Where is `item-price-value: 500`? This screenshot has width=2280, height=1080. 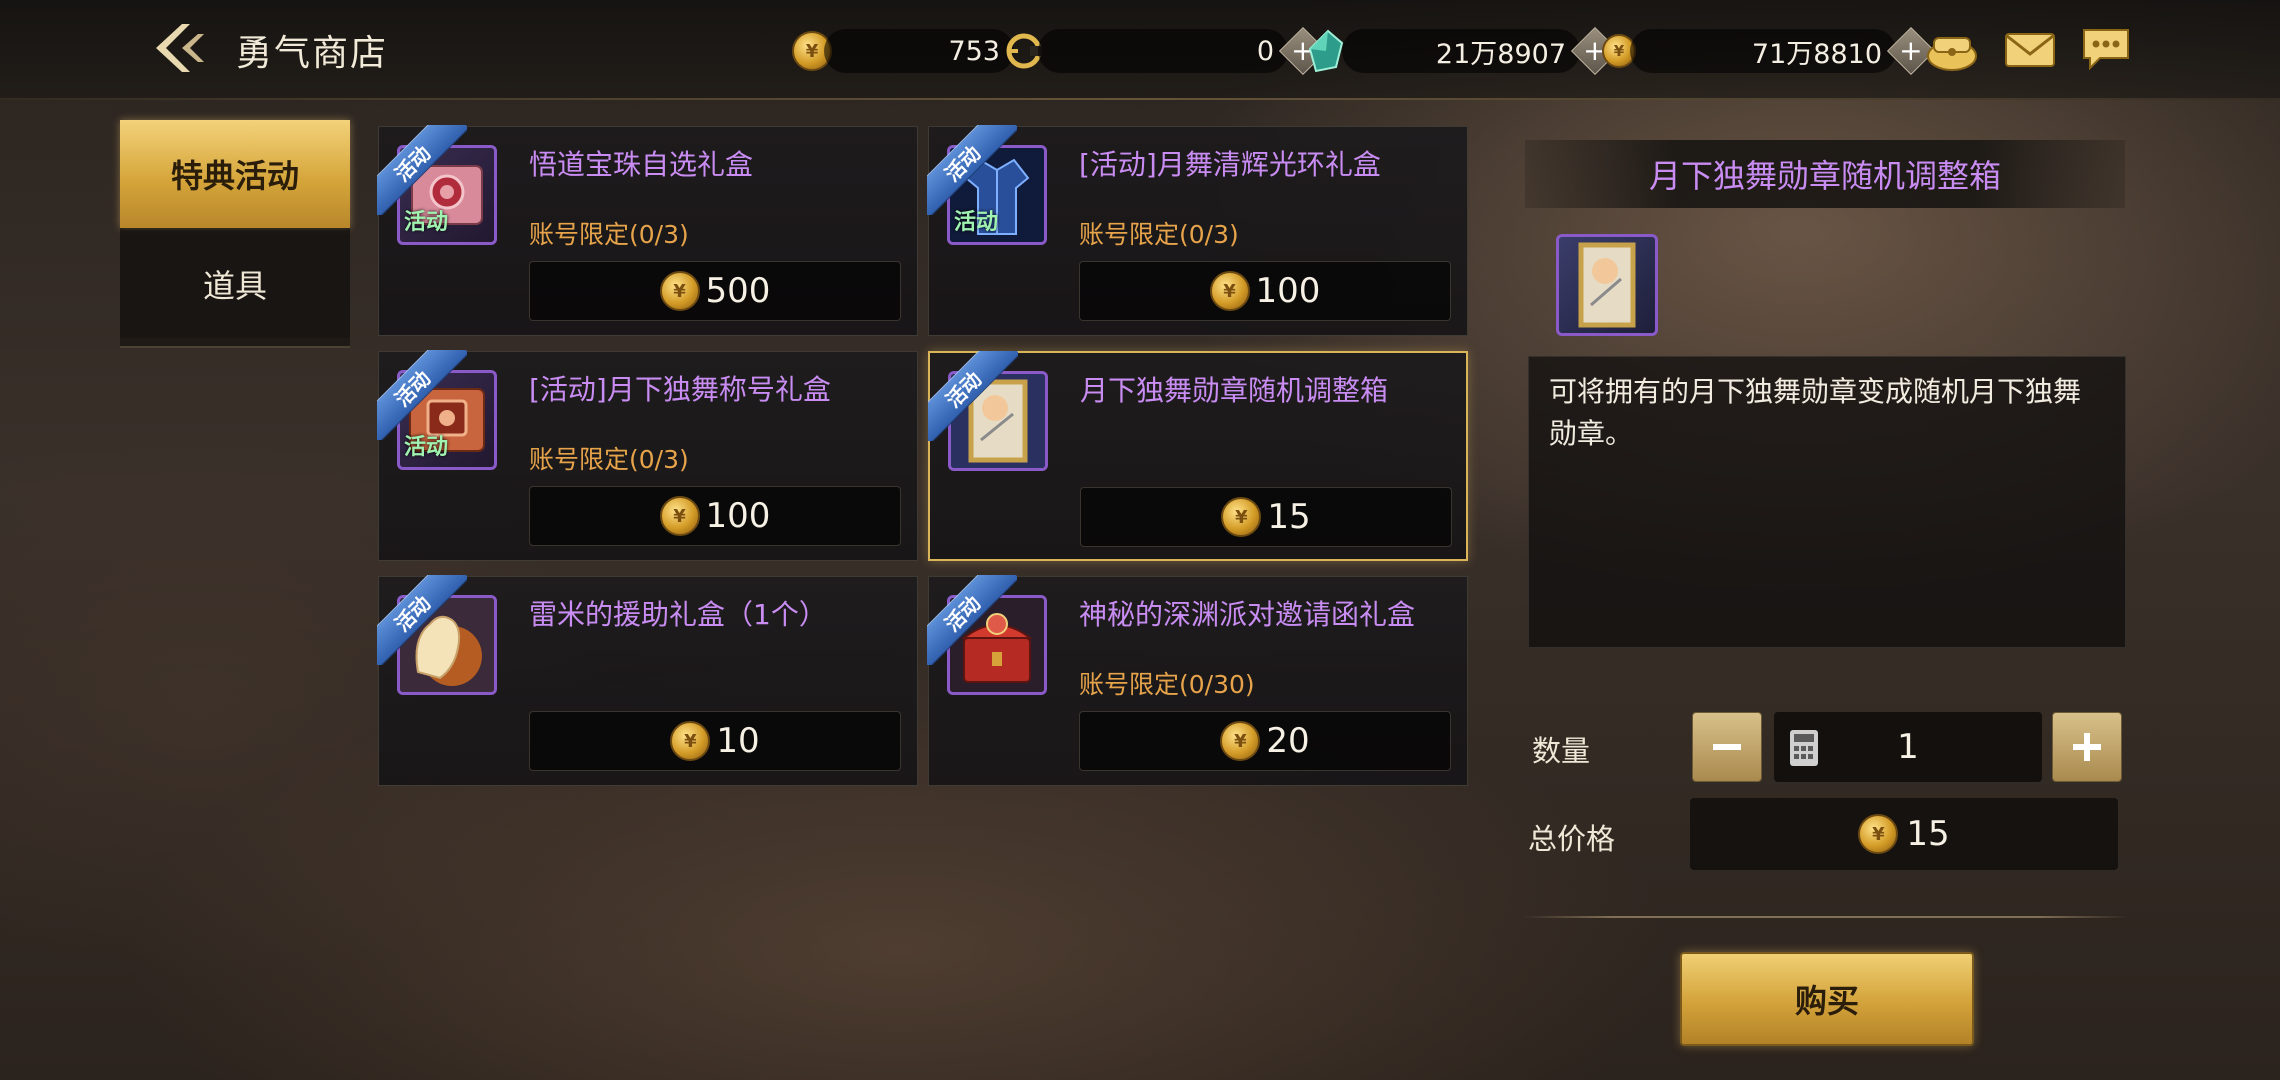 item-price-value: 500 is located at coordinates (738, 291).